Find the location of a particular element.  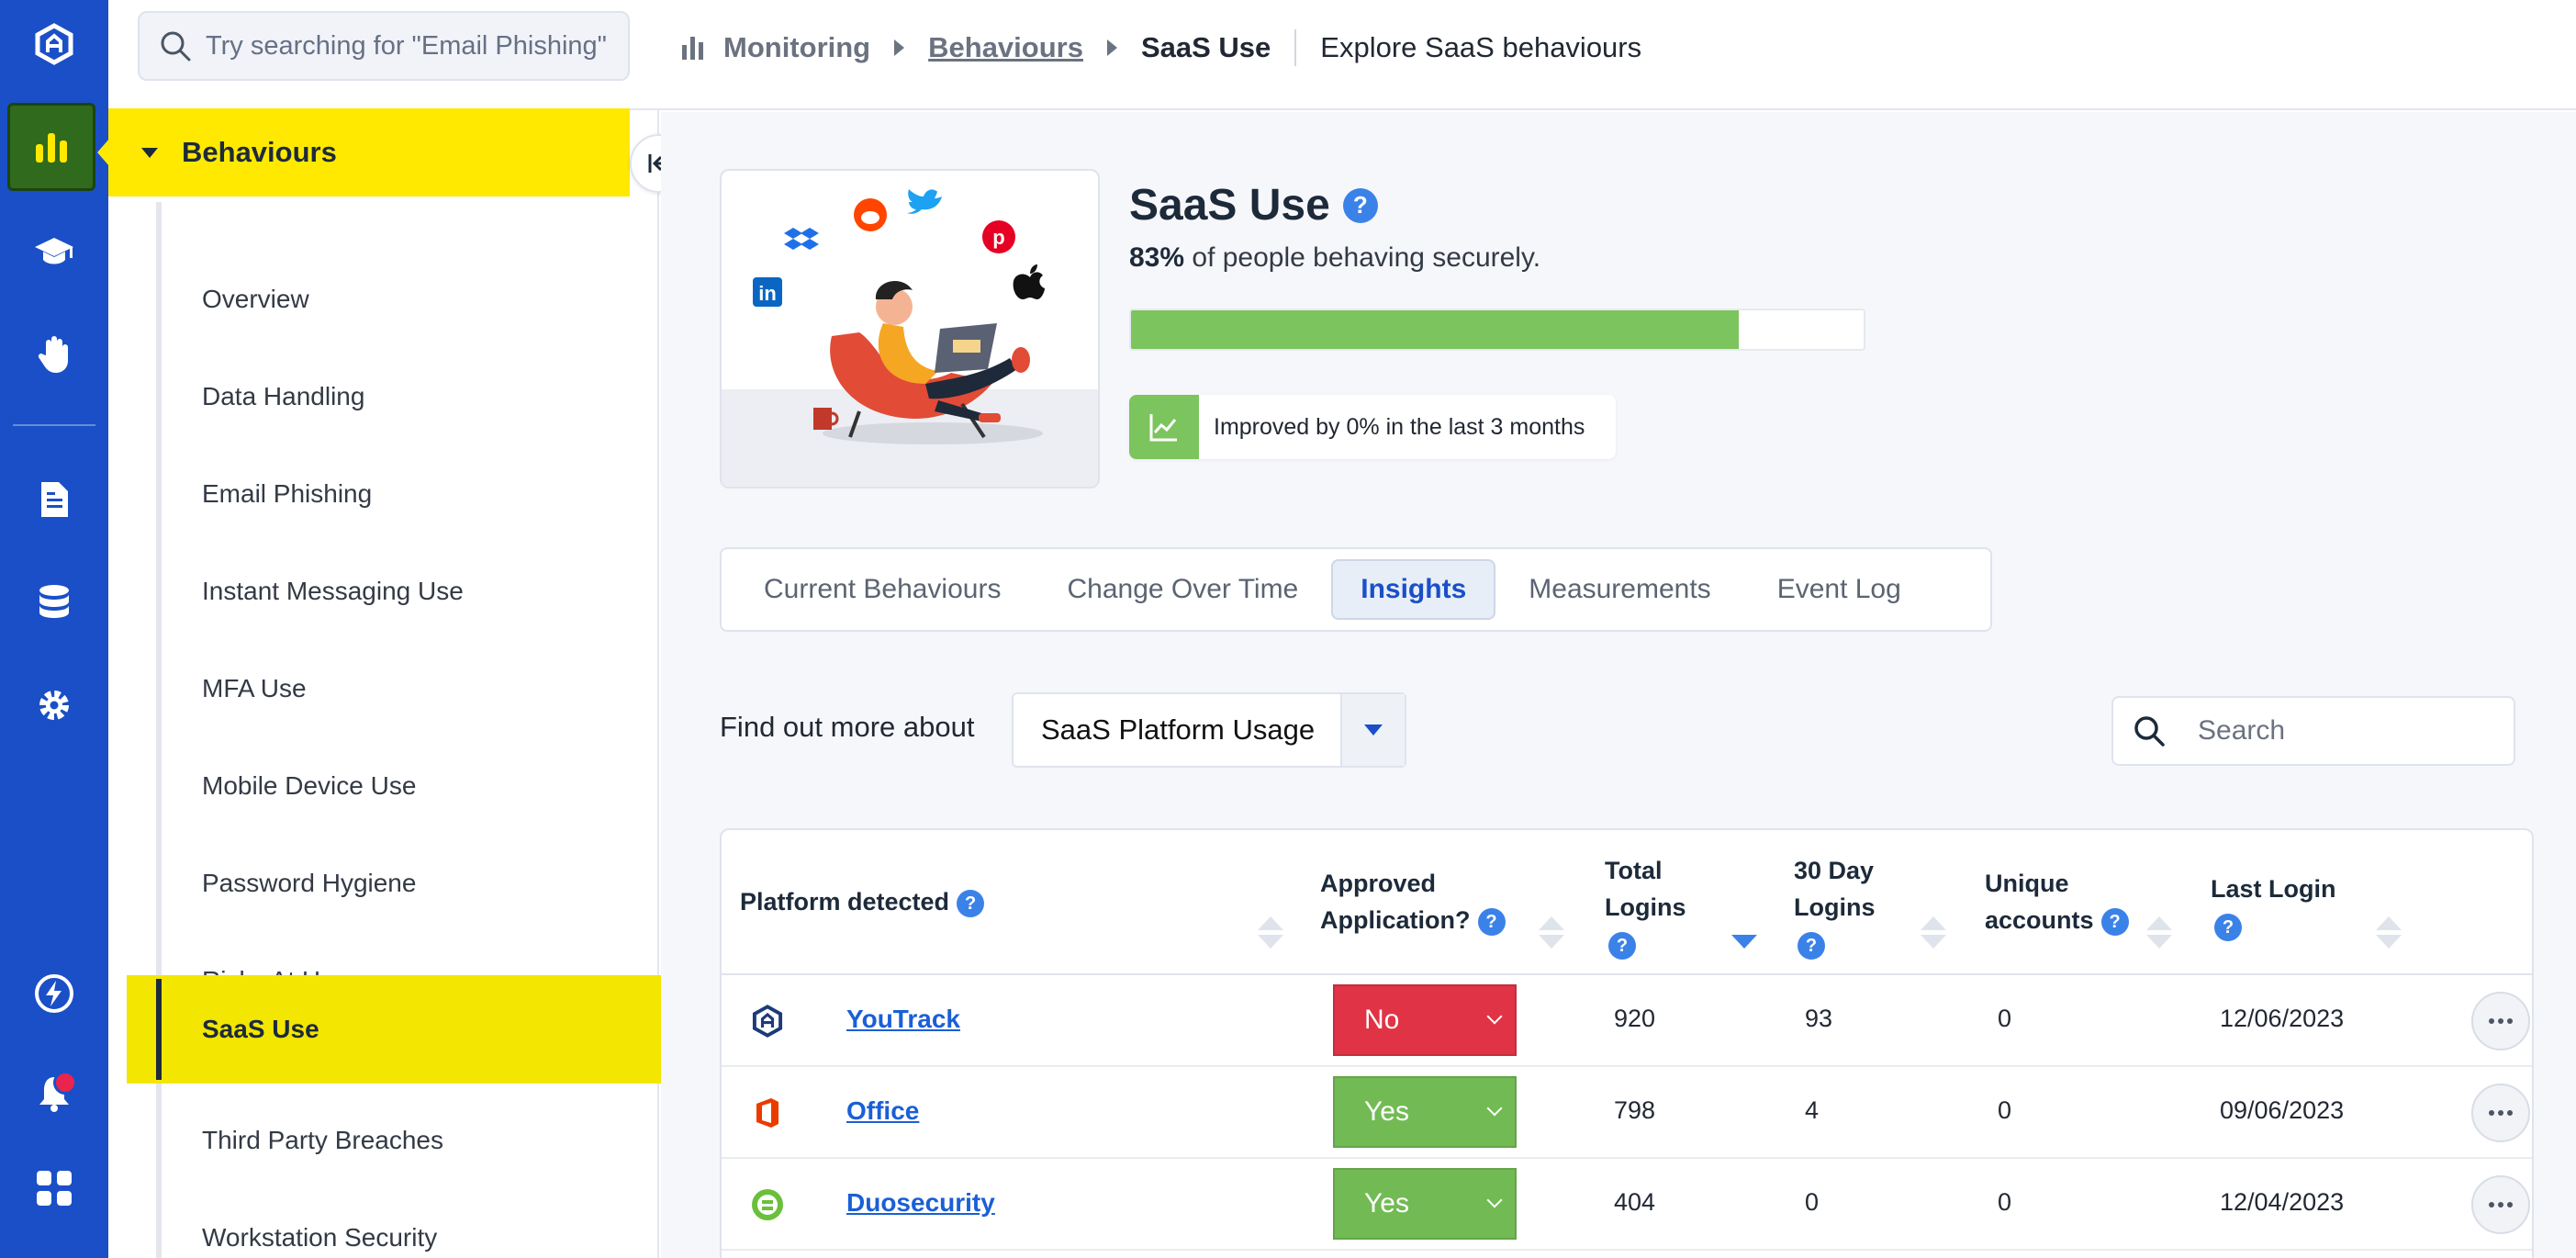

approval-value: No is located at coordinates (1382, 1020).